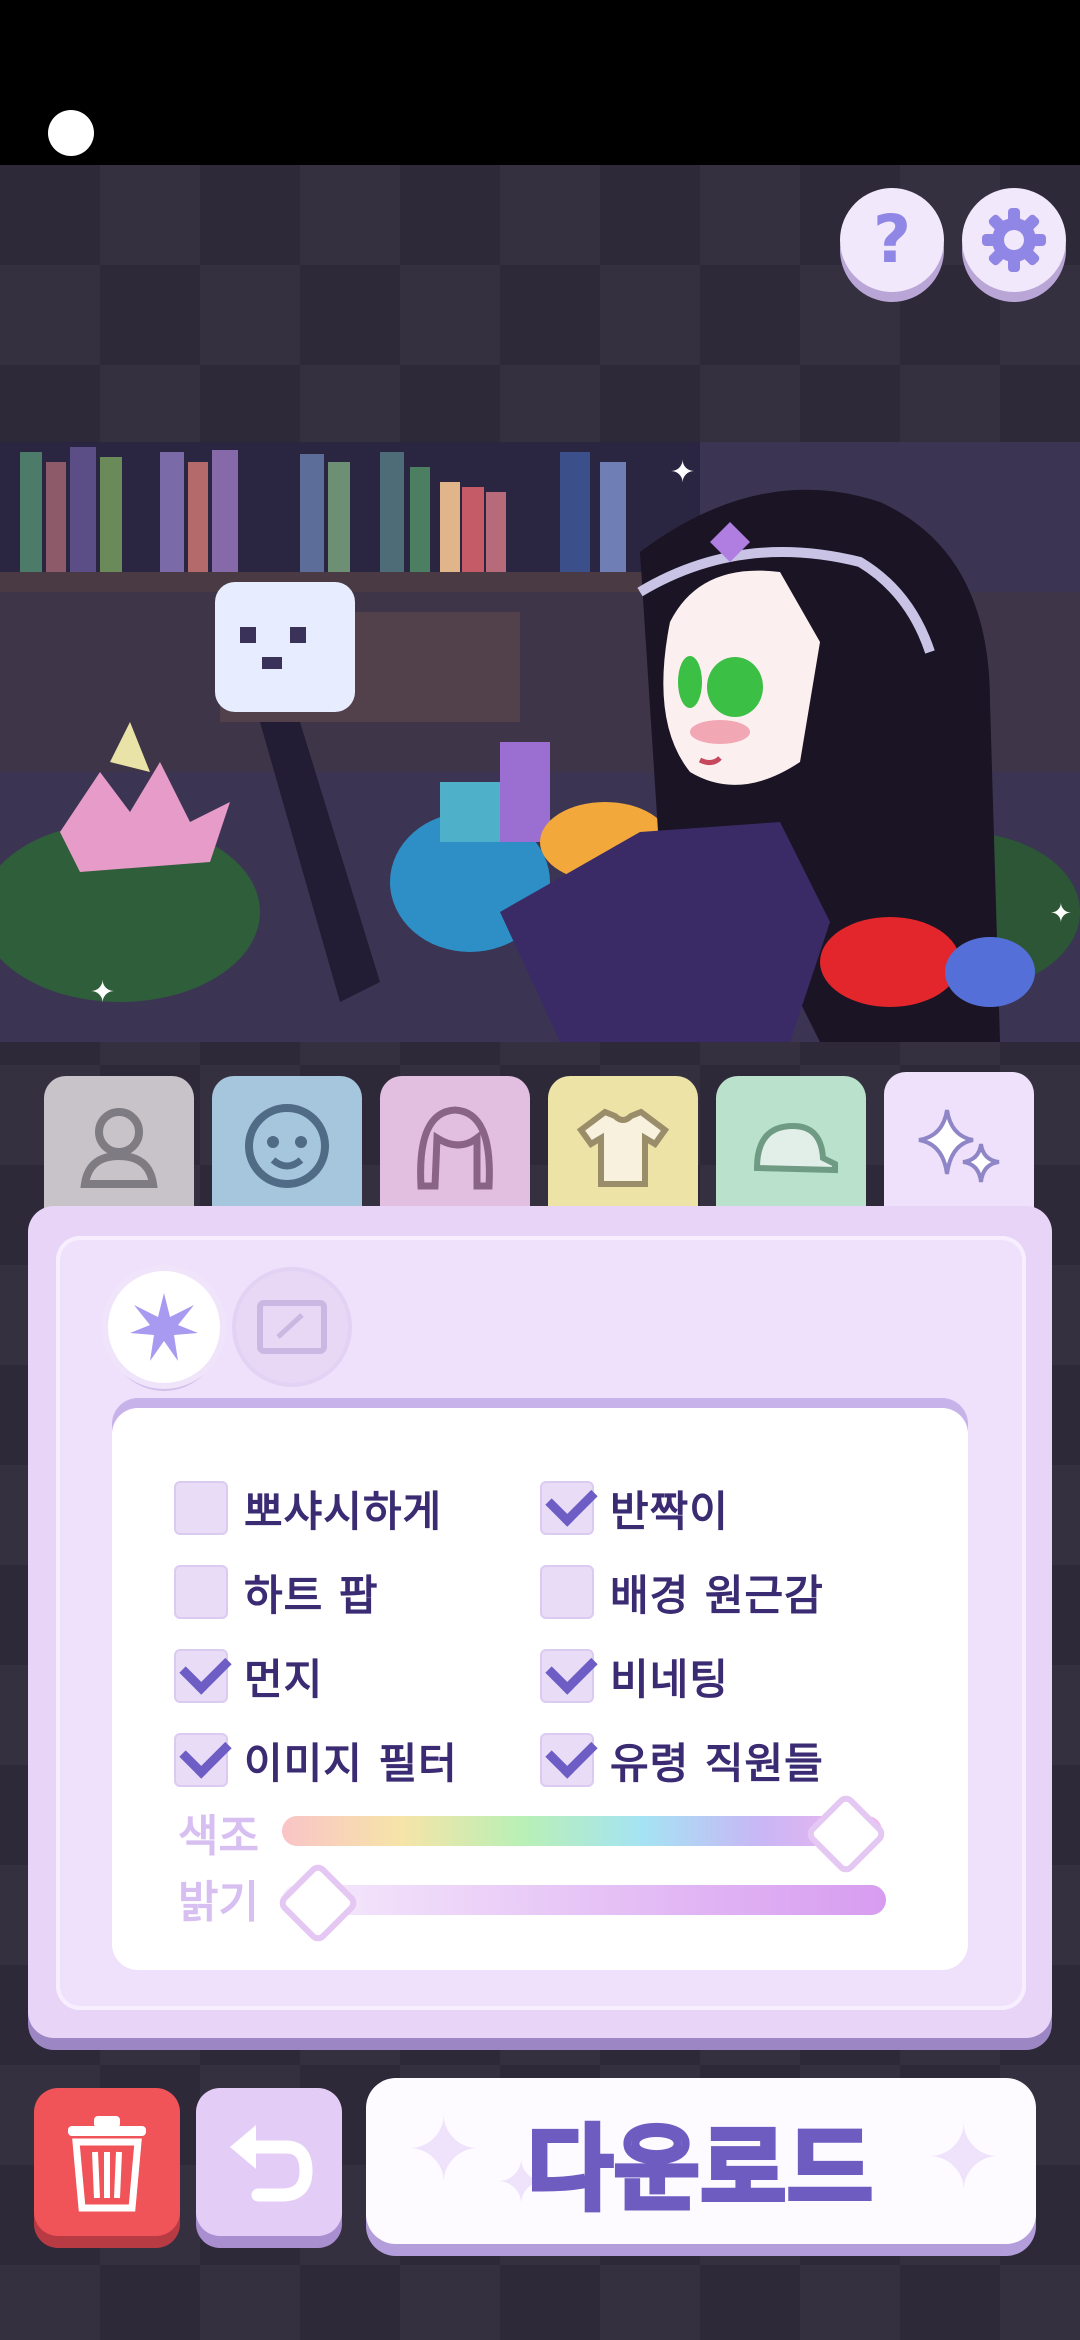 Image resolution: width=1080 pixels, height=2340 pixels. What do you see at coordinates (343, 1511) in the screenshot?
I see `option-label: 뽀샤시하게` at bounding box center [343, 1511].